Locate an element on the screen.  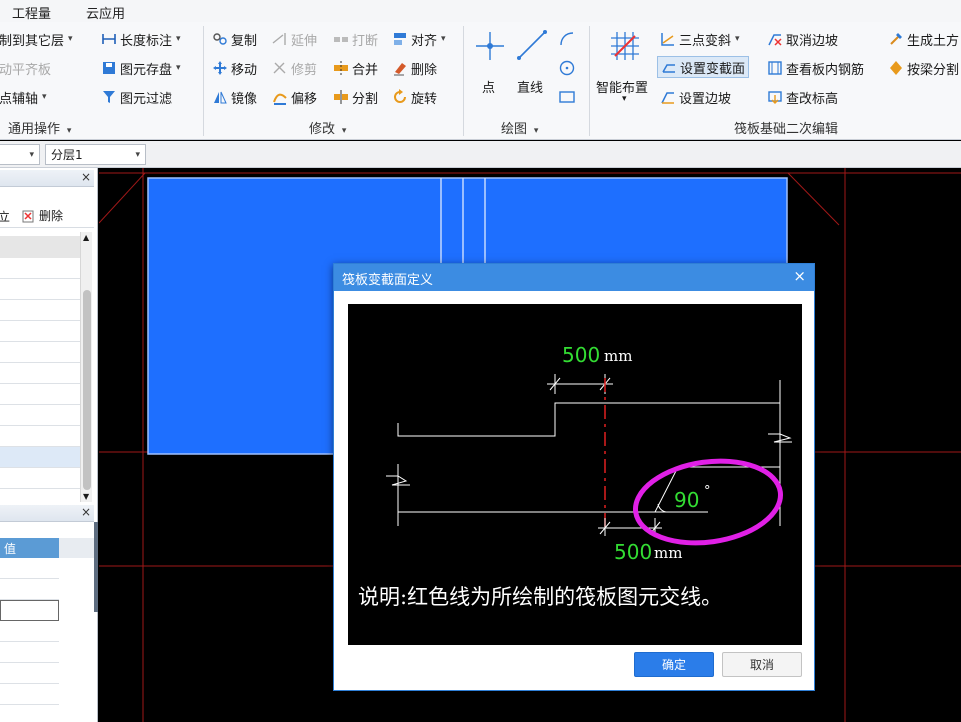
offset-button: 偏移 is located at coordinates (294, 97).